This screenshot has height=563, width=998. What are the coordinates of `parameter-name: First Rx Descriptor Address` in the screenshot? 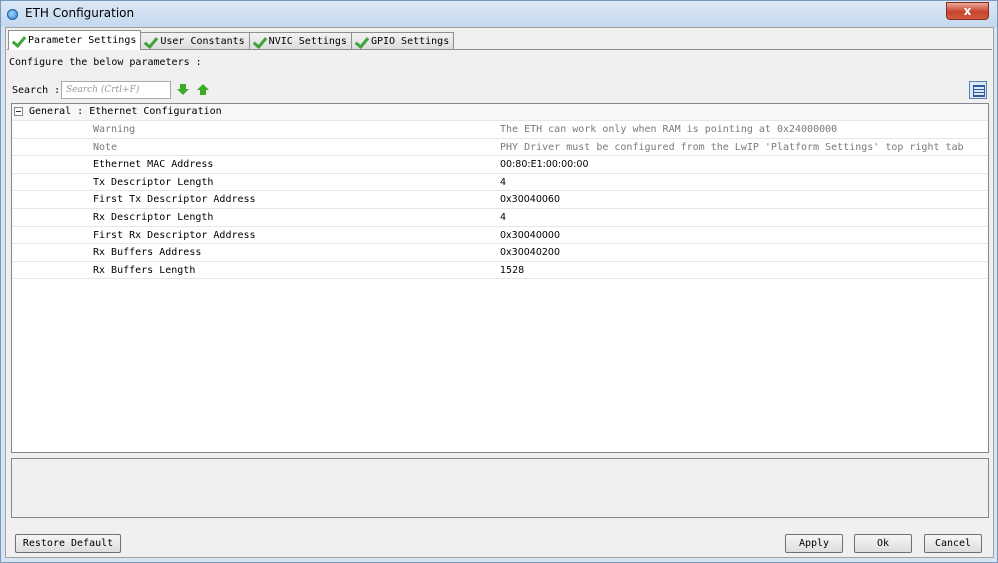 It's located at (174, 235).